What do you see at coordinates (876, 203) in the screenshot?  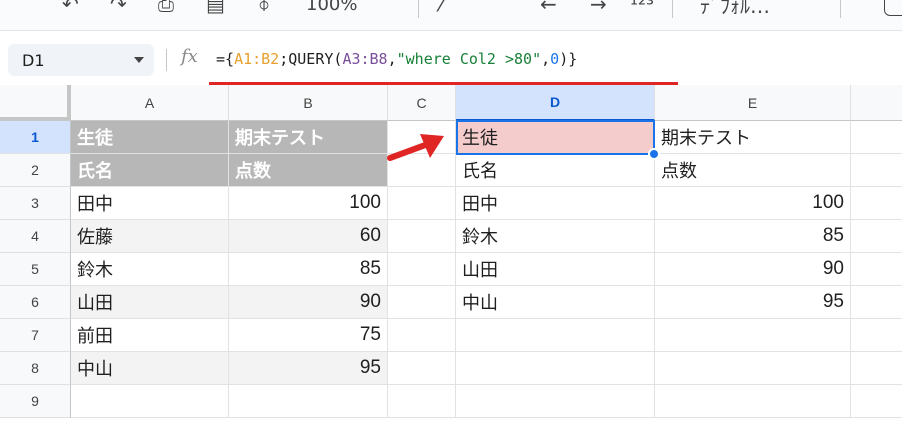 I see `cell-f3` at bounding box center [876, 203].